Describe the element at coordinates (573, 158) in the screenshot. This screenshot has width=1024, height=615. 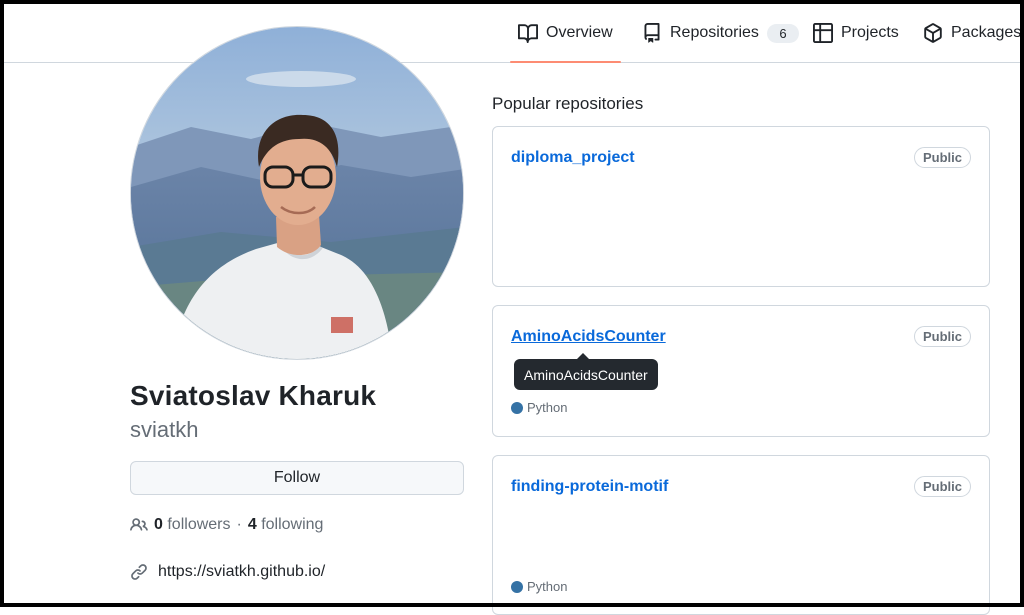
I see `repo-link-diploma-project: diploma_project` at that location.